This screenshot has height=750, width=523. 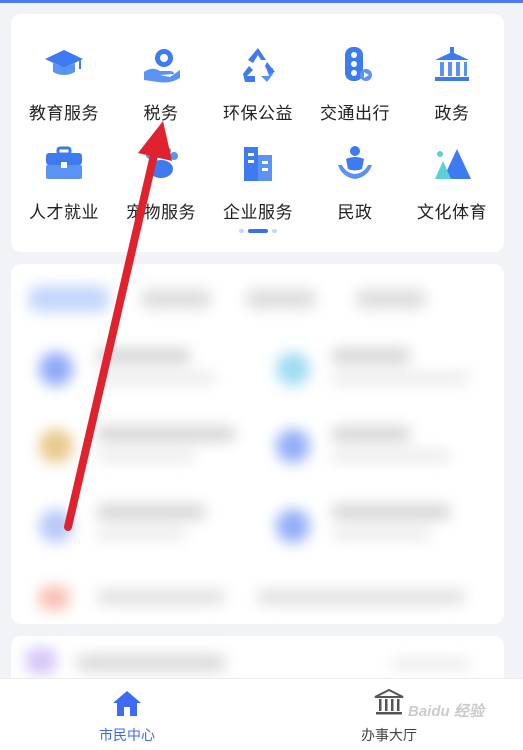 What do you see at coordinates (261, 1) in the screenshot?
I see `top-accent-strip` at bounding box center [261, 1].